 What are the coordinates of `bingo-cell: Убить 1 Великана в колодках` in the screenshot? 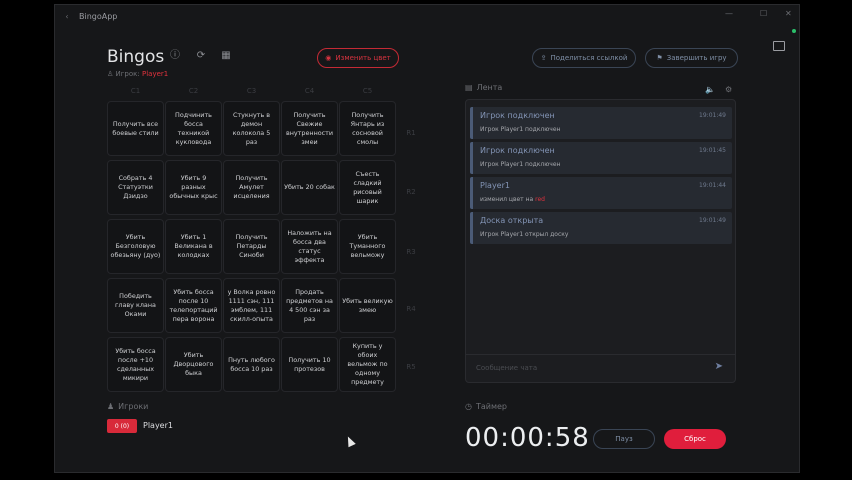 It's located at (193, 246).